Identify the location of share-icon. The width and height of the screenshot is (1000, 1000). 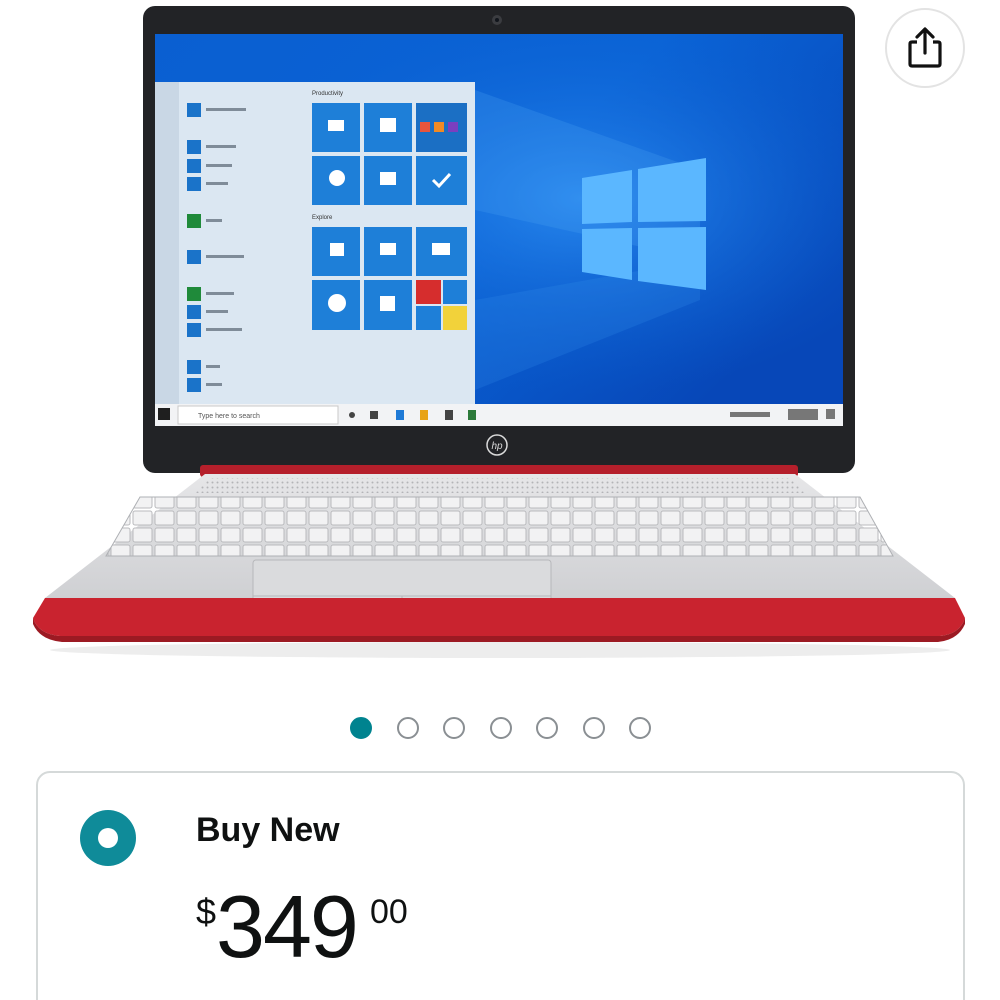
(925, 47).